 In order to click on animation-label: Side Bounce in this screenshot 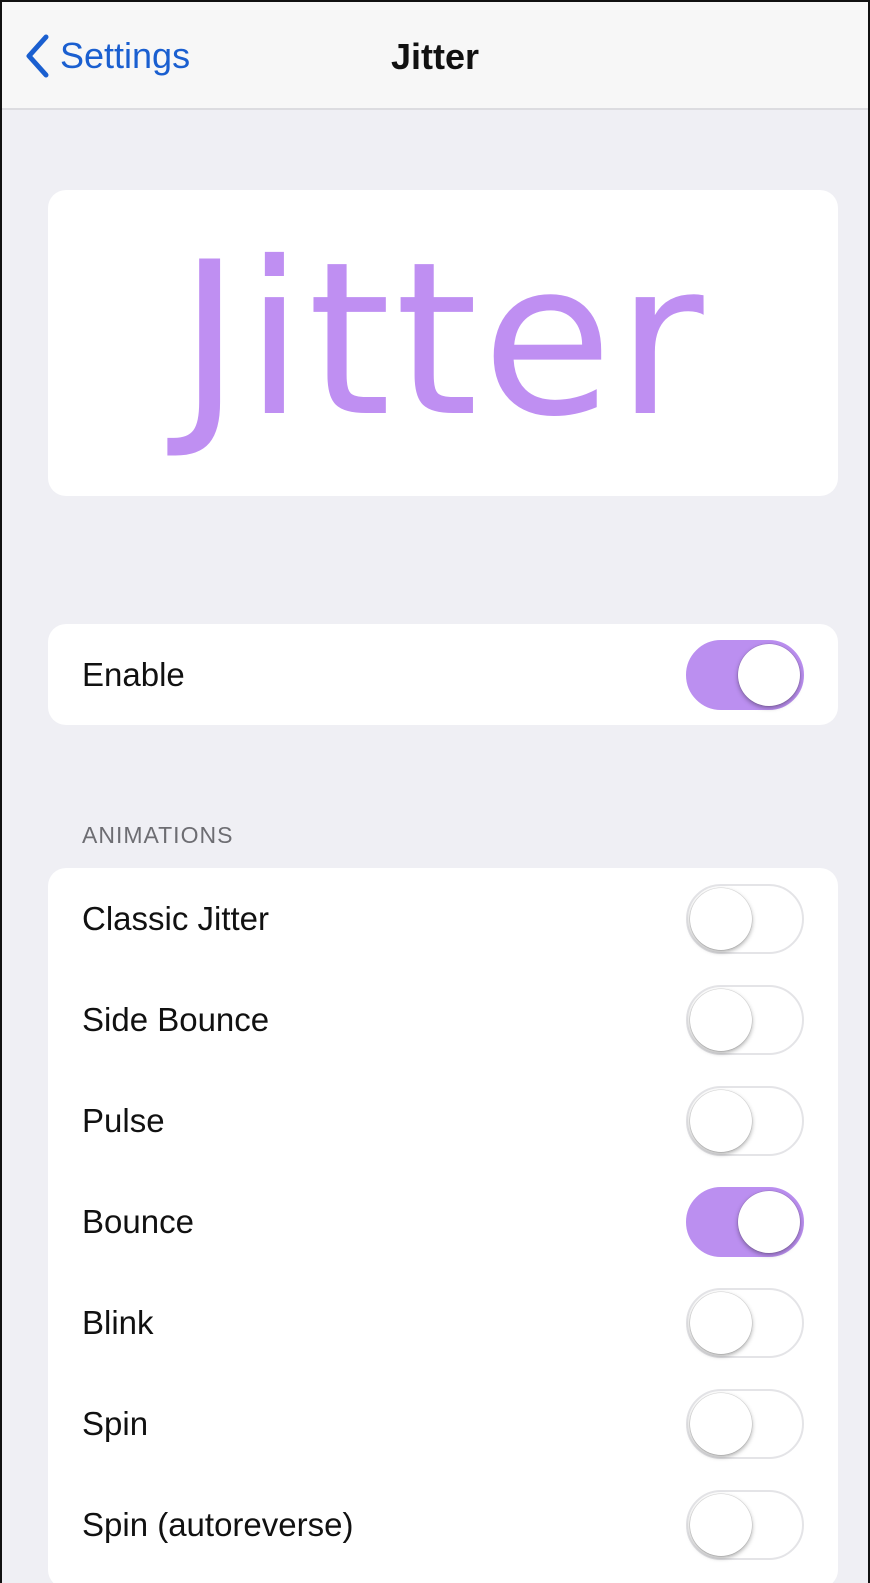, I will do `click(176, 1019)`.